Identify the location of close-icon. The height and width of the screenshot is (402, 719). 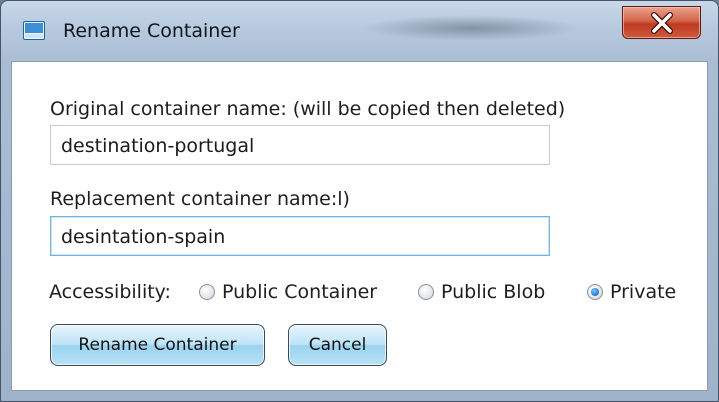
(662, 23).